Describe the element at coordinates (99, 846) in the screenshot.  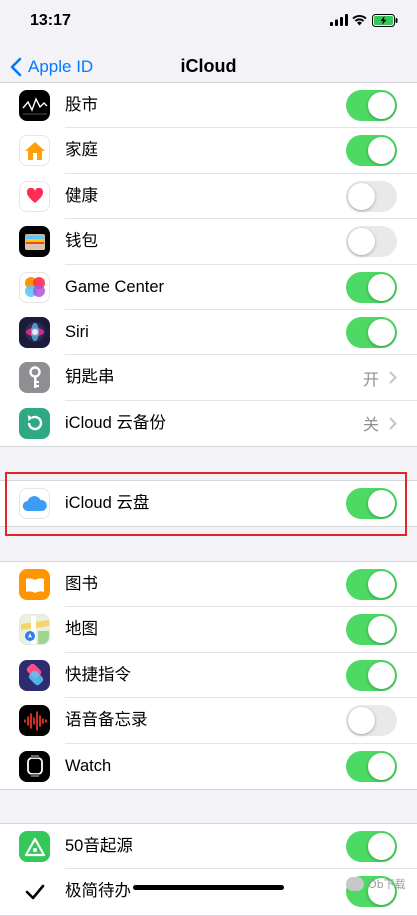
I see `item-label: 50音起源` at that location.